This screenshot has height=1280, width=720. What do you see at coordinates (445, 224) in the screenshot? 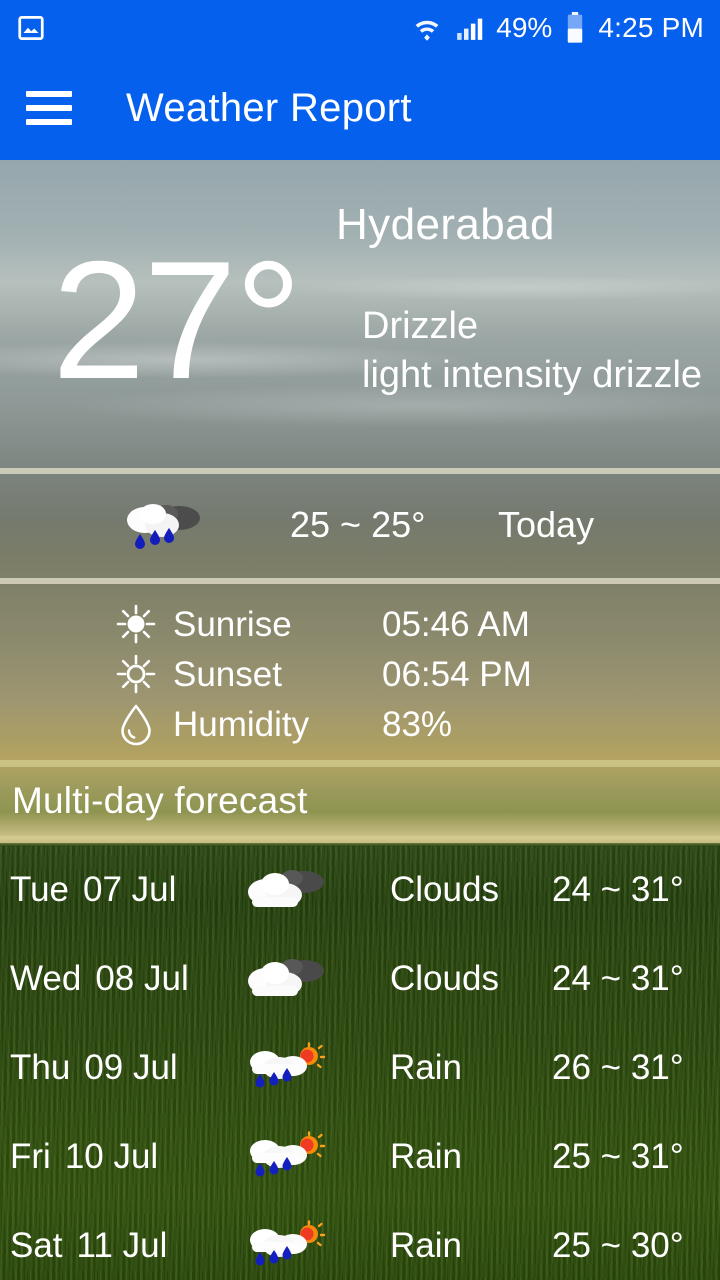
I see `city-name: Hyderabad` at bounding box center [445, 224].